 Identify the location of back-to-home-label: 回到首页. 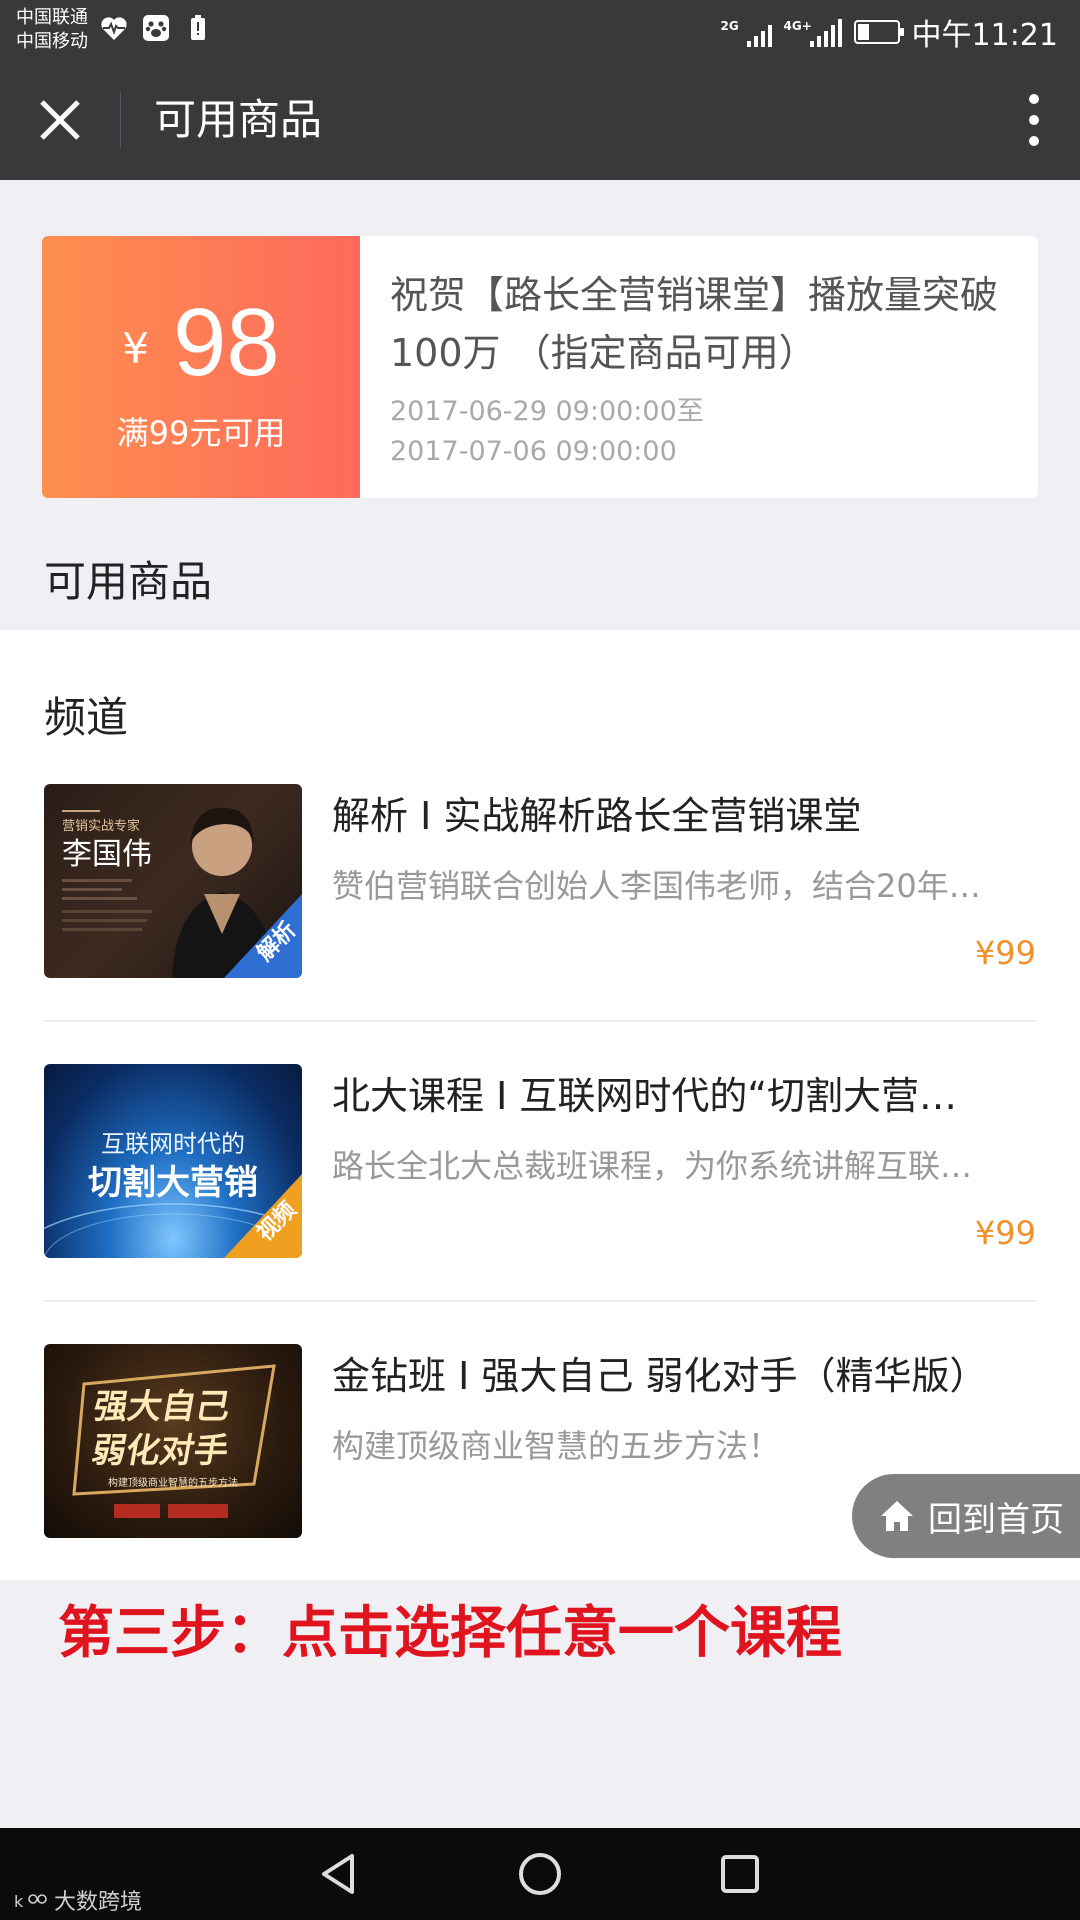
(996, 1519).